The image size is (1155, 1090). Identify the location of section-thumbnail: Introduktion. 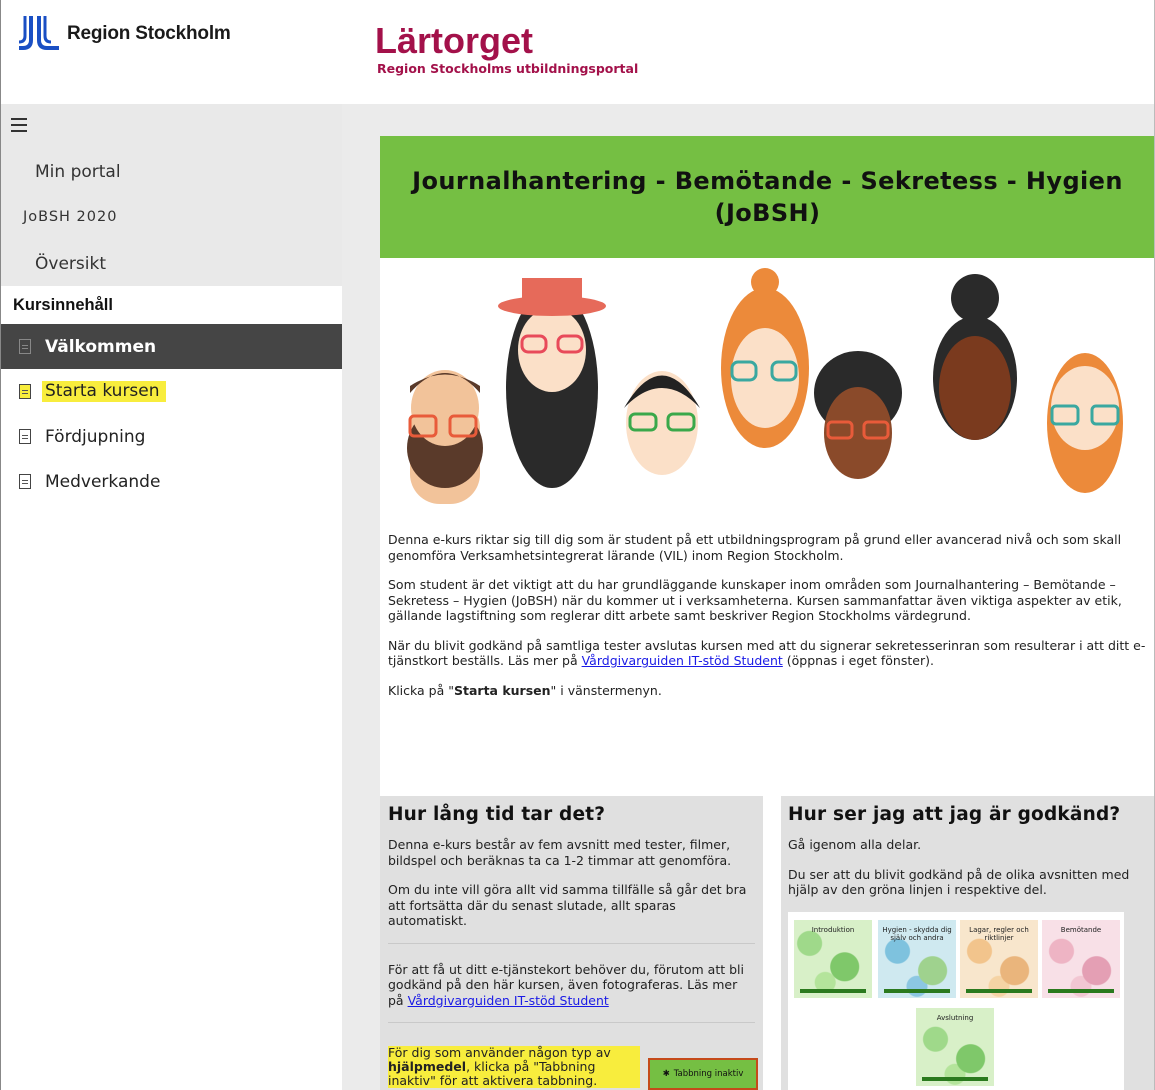
(833, 958).